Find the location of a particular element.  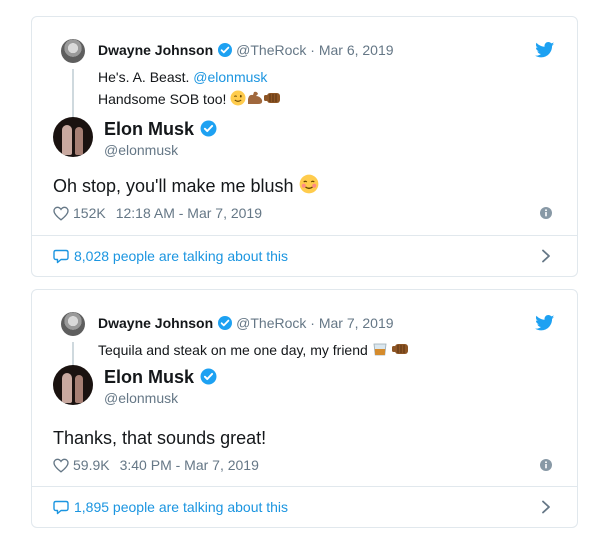

talking-about-link: 1,895 people are talking about this is located at coordinates (170, 507).